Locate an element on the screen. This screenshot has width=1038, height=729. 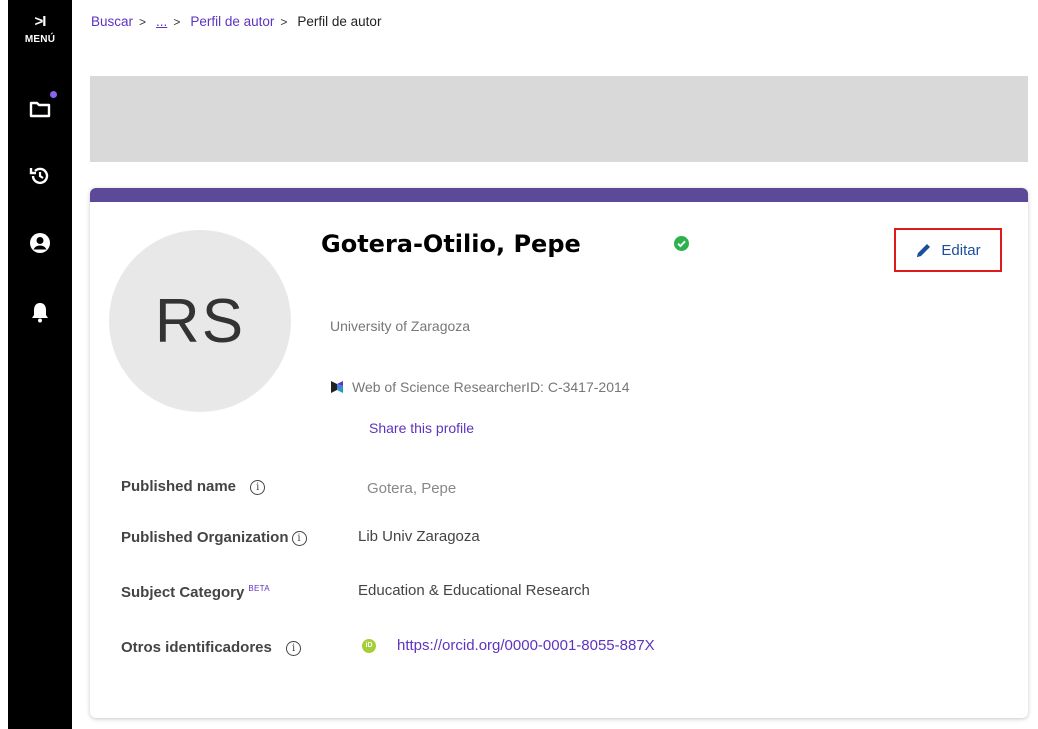
card-accent-bar is located at coordinates (559, 195).